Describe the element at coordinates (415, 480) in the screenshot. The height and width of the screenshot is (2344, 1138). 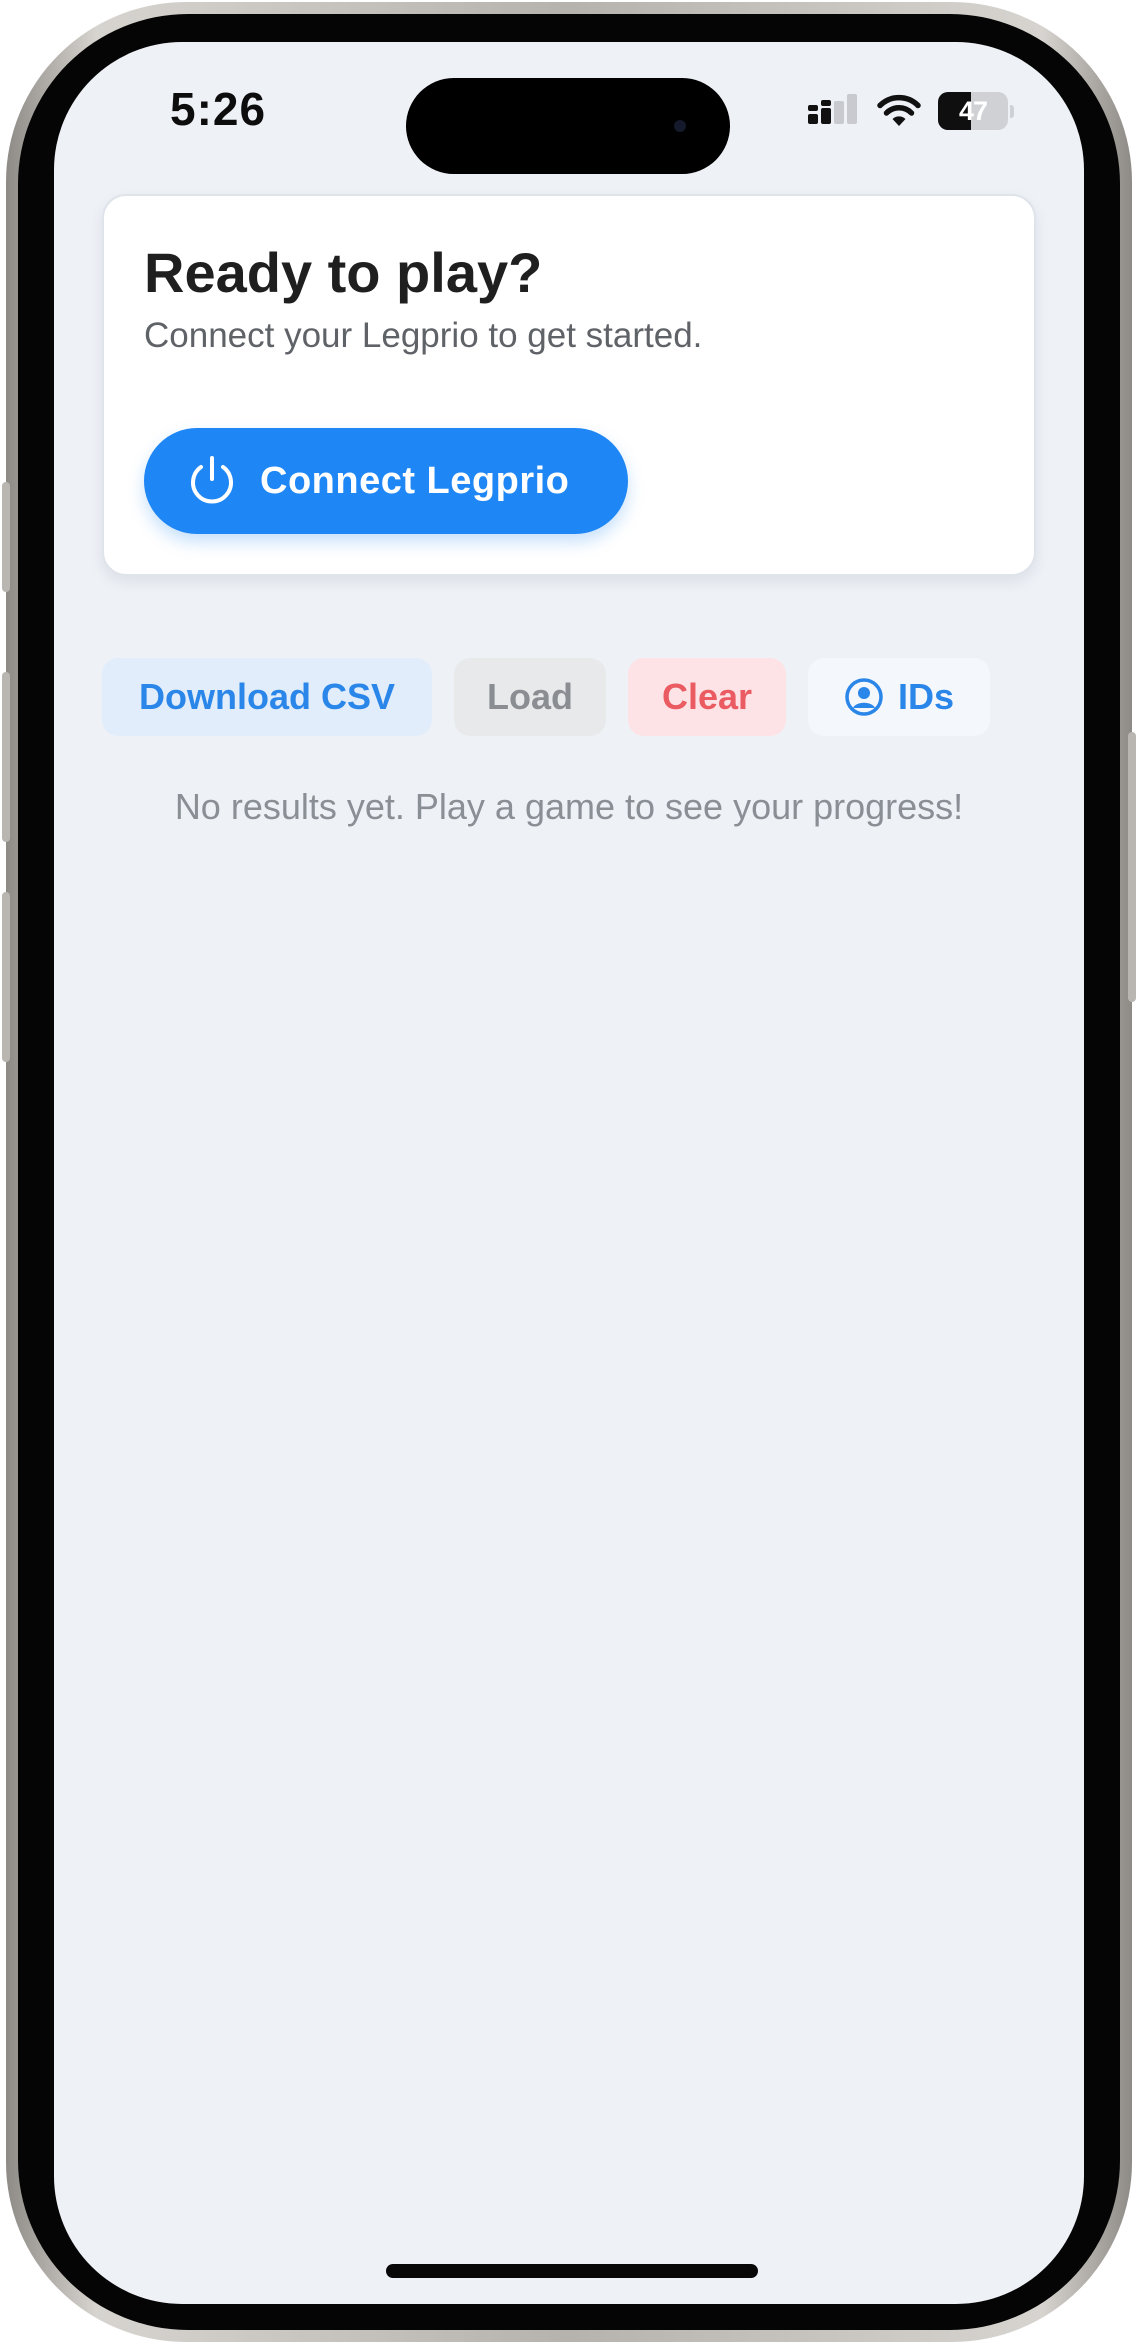
I see `connect-button-label: Connect Legprio` at that location.